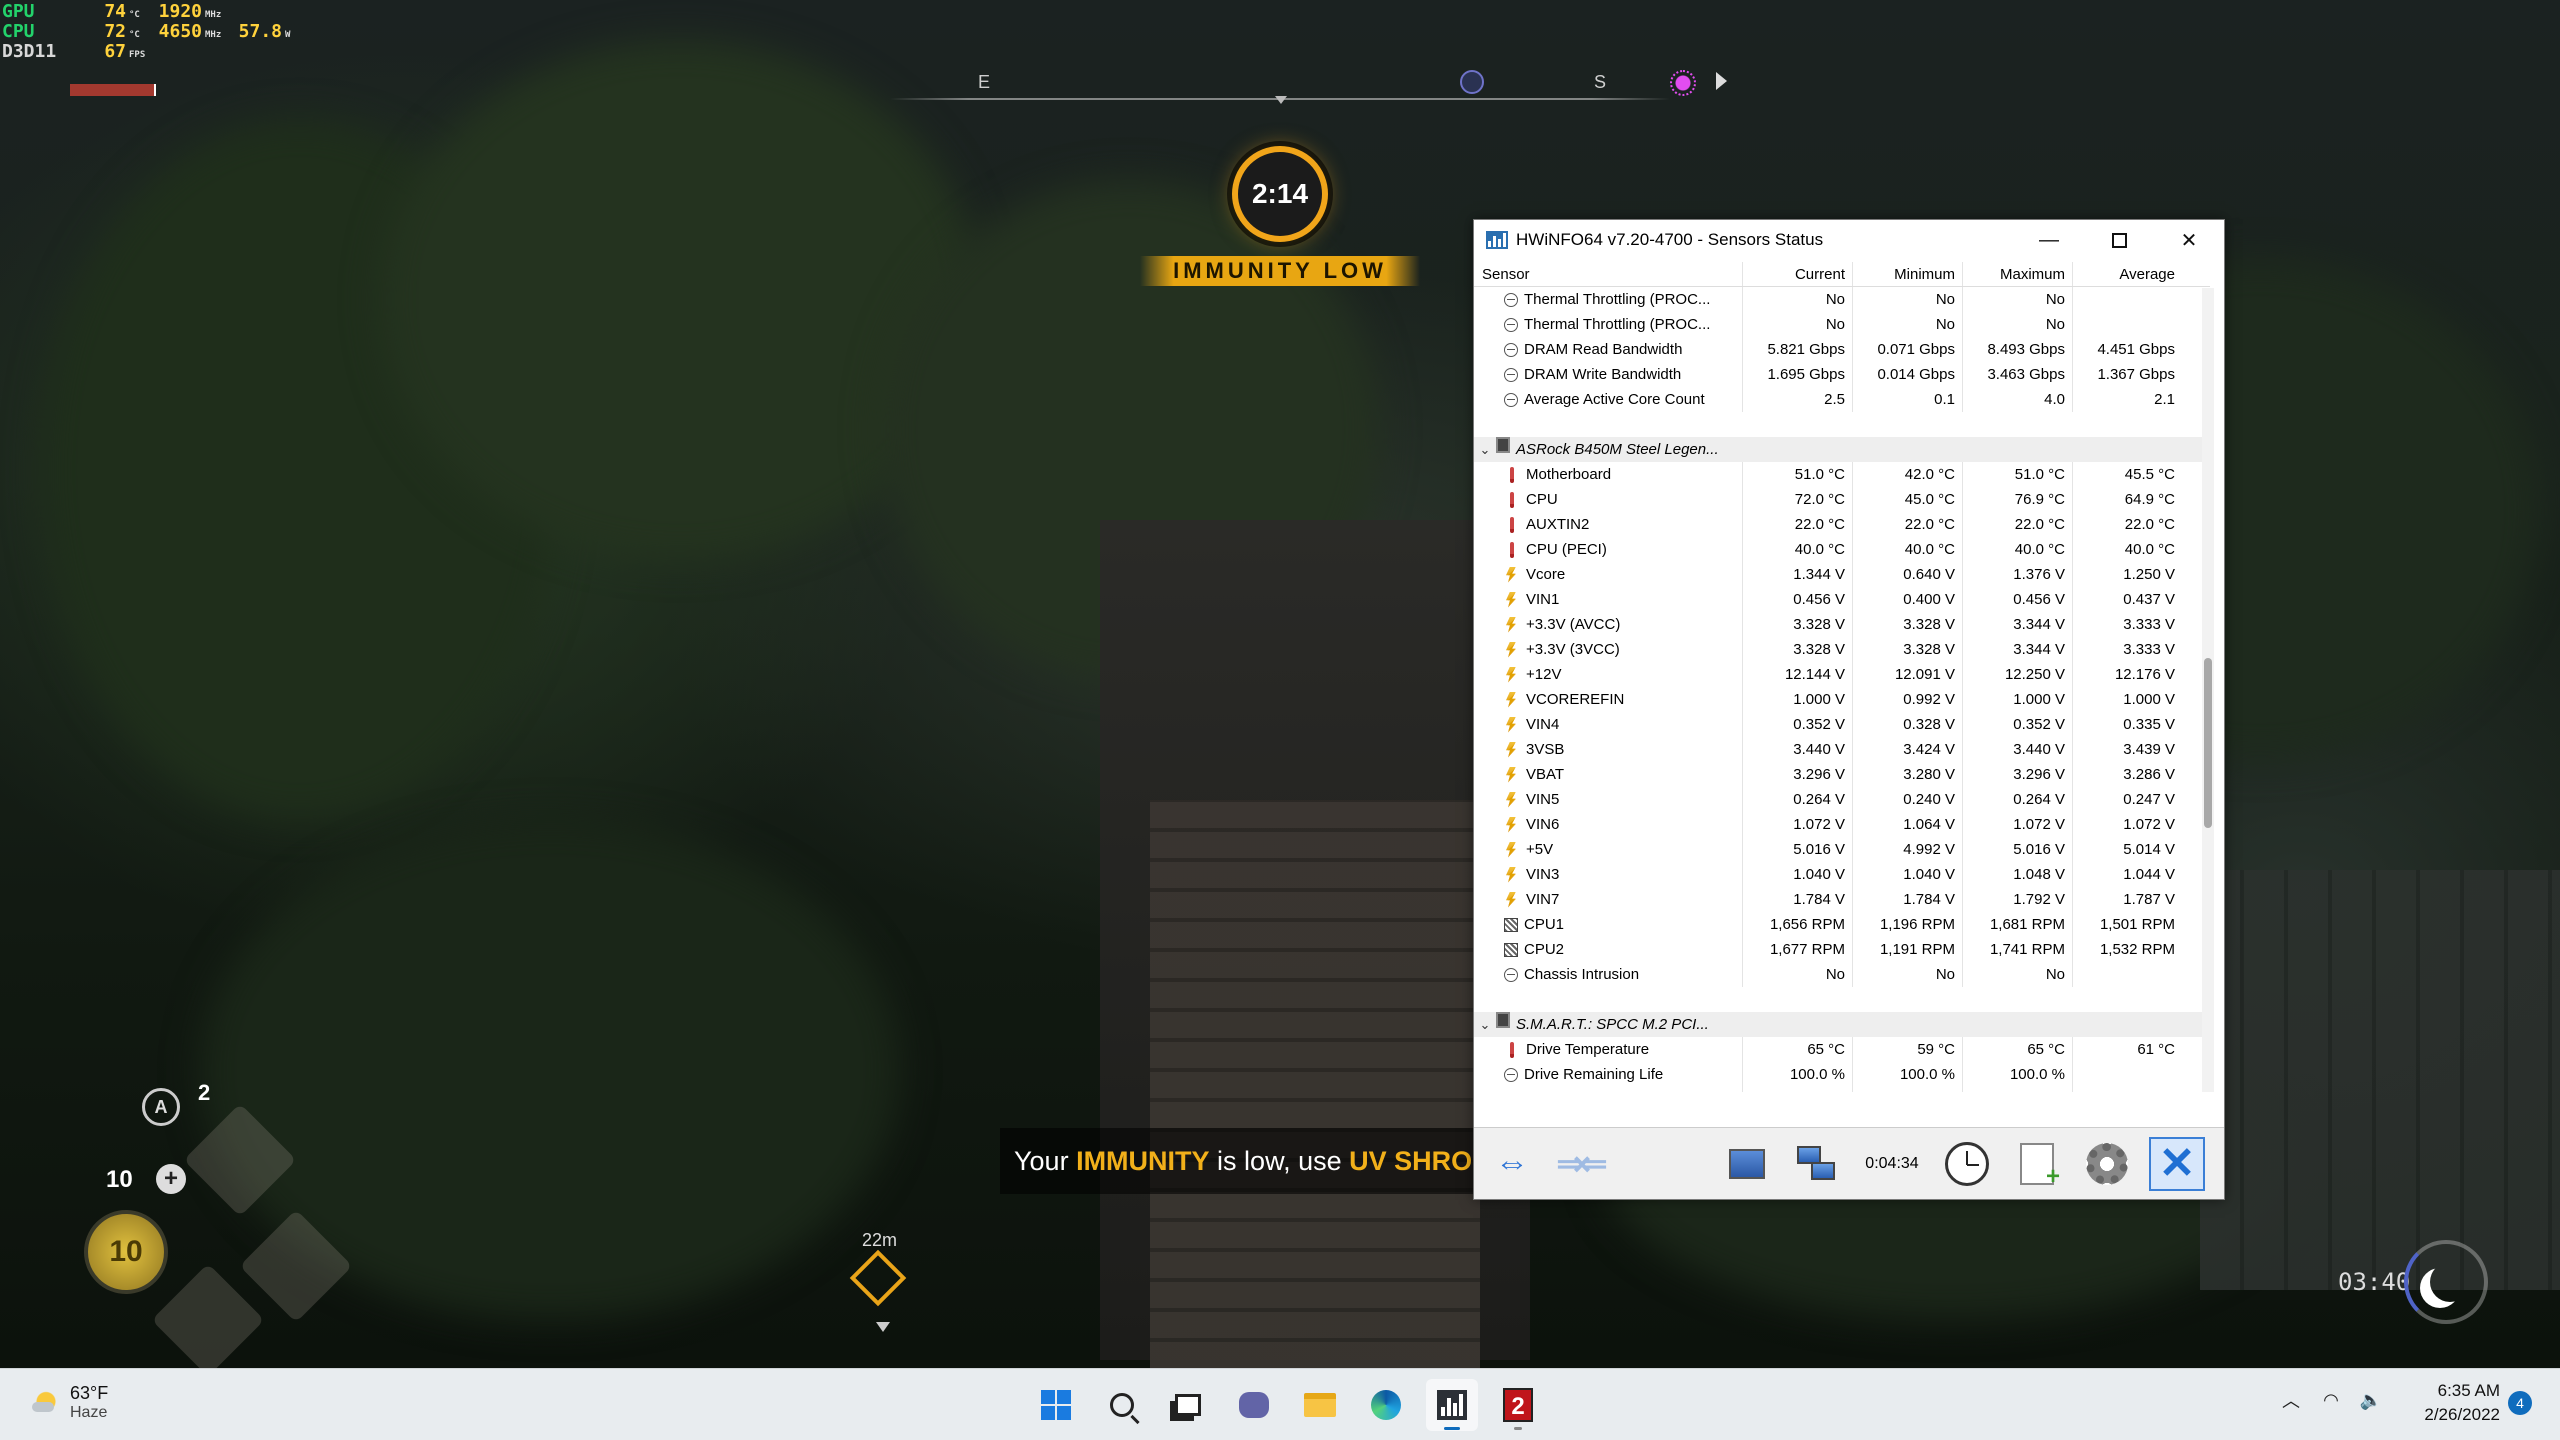 The width and height of the screenshot is (2560, 1440). What do you see at coordinates (1907, 774) in the screenshot?
I see `sensor-minimum: 3.280 V` at bounding box center [1907, 774].